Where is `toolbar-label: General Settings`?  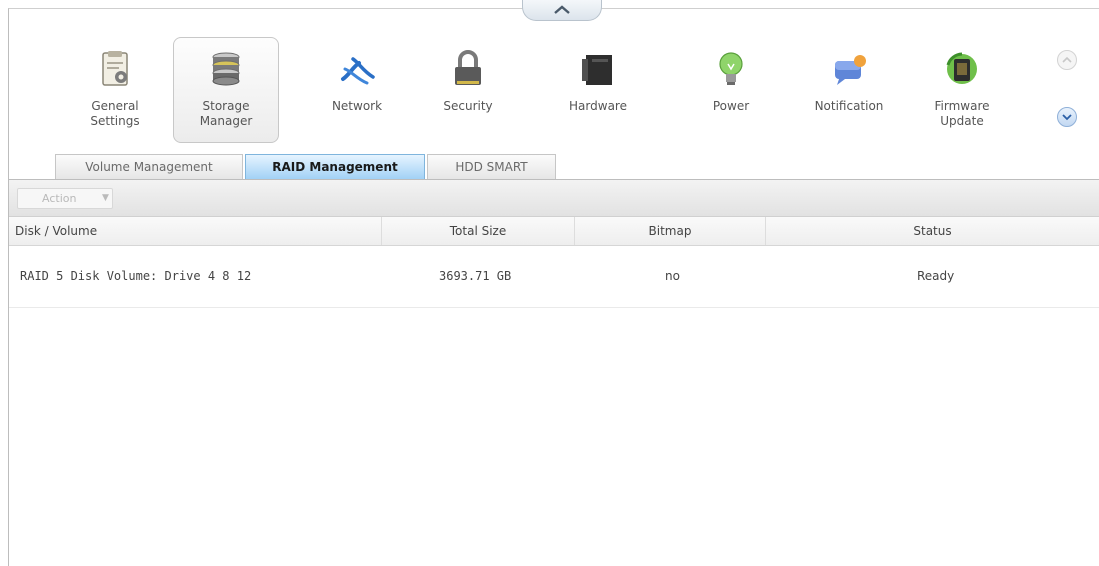
toolbar-label: General Settings is located at coordinates (115, 113).